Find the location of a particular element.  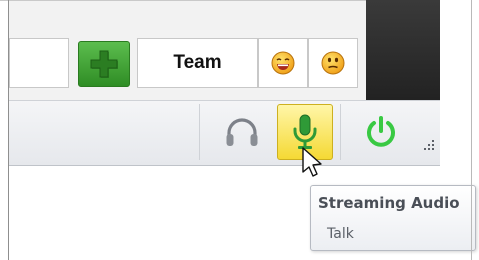

mouse-pointer-icon is located at coordinates (312, 162).